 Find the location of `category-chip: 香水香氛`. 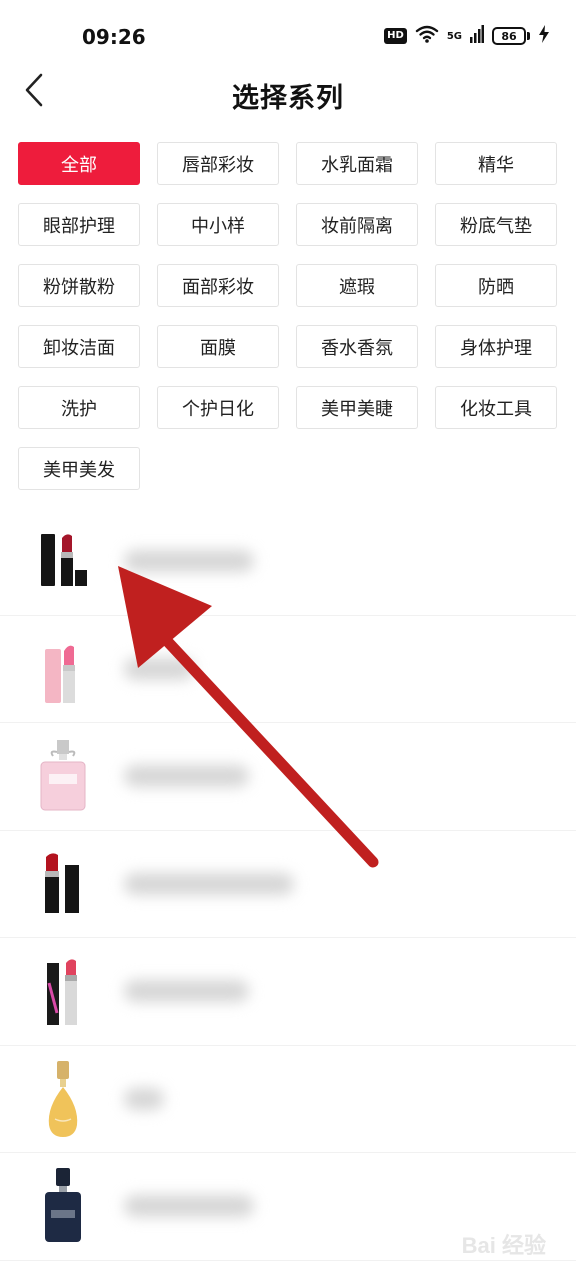

category-chip: 香水香氛 is located at coordinates (357, 346).